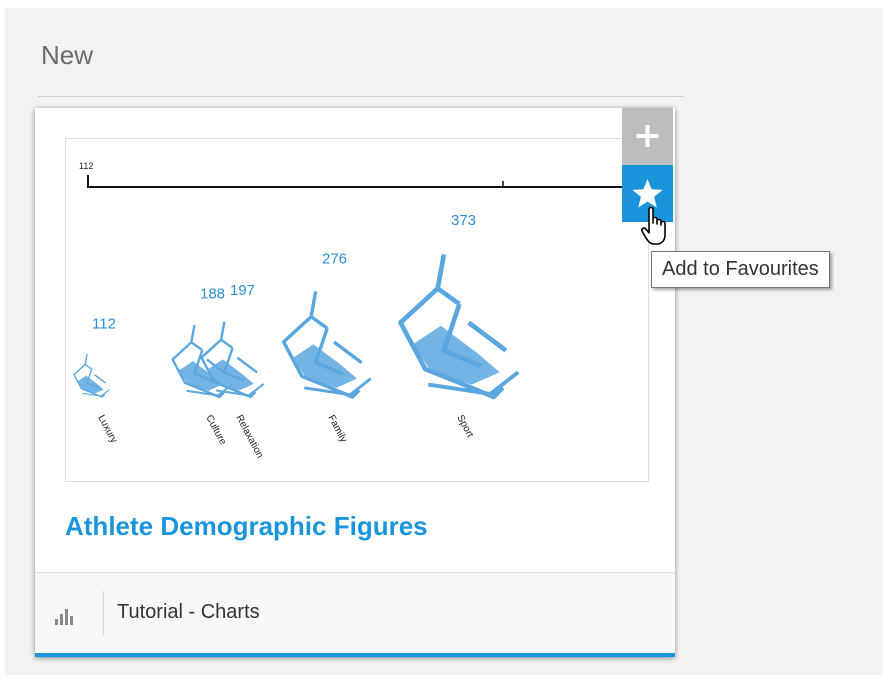 The width and height of the screenshot is (883, 683). What do you see at coordinates (334, 258) in the screenshot?
I see `chart-value-label: 276` at bounding box center [334, 258].